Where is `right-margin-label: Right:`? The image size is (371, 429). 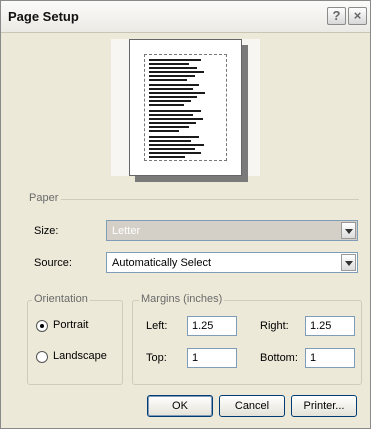 right-margin-label: Right: is located at coordinates (274, 326).